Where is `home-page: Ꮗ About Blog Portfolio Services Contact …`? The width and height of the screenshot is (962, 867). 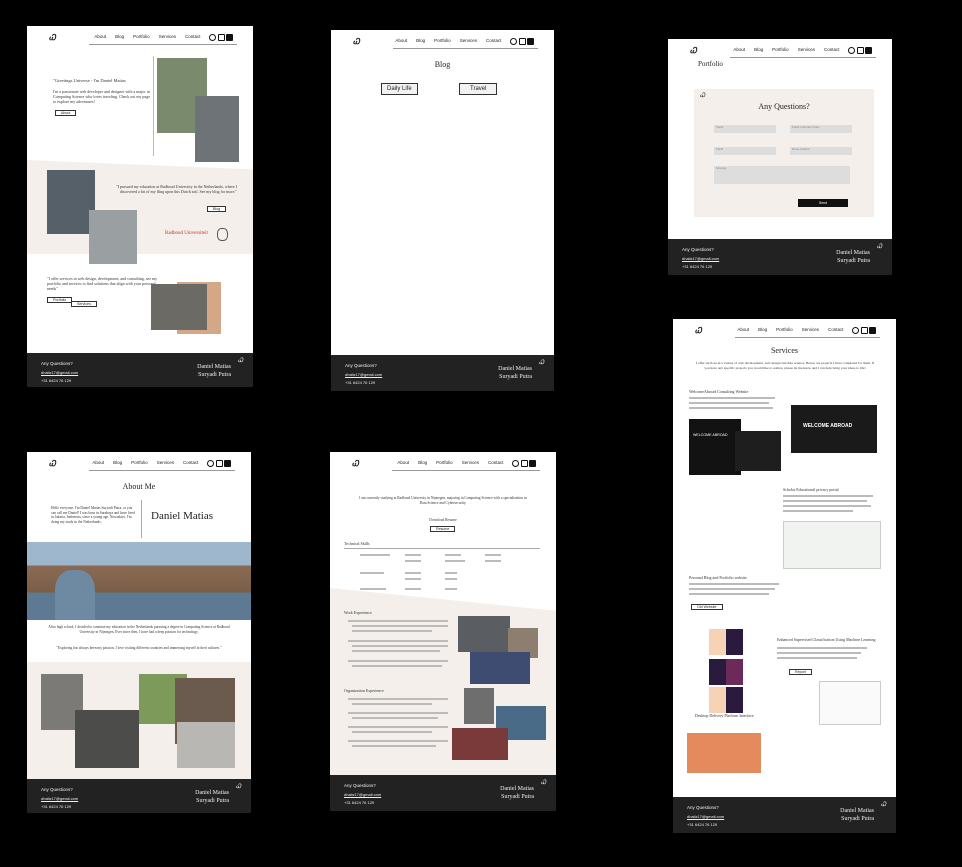 home-page: Ꮗ About Blog Portfolio Services Contact … is located at coordinates (140, 206).